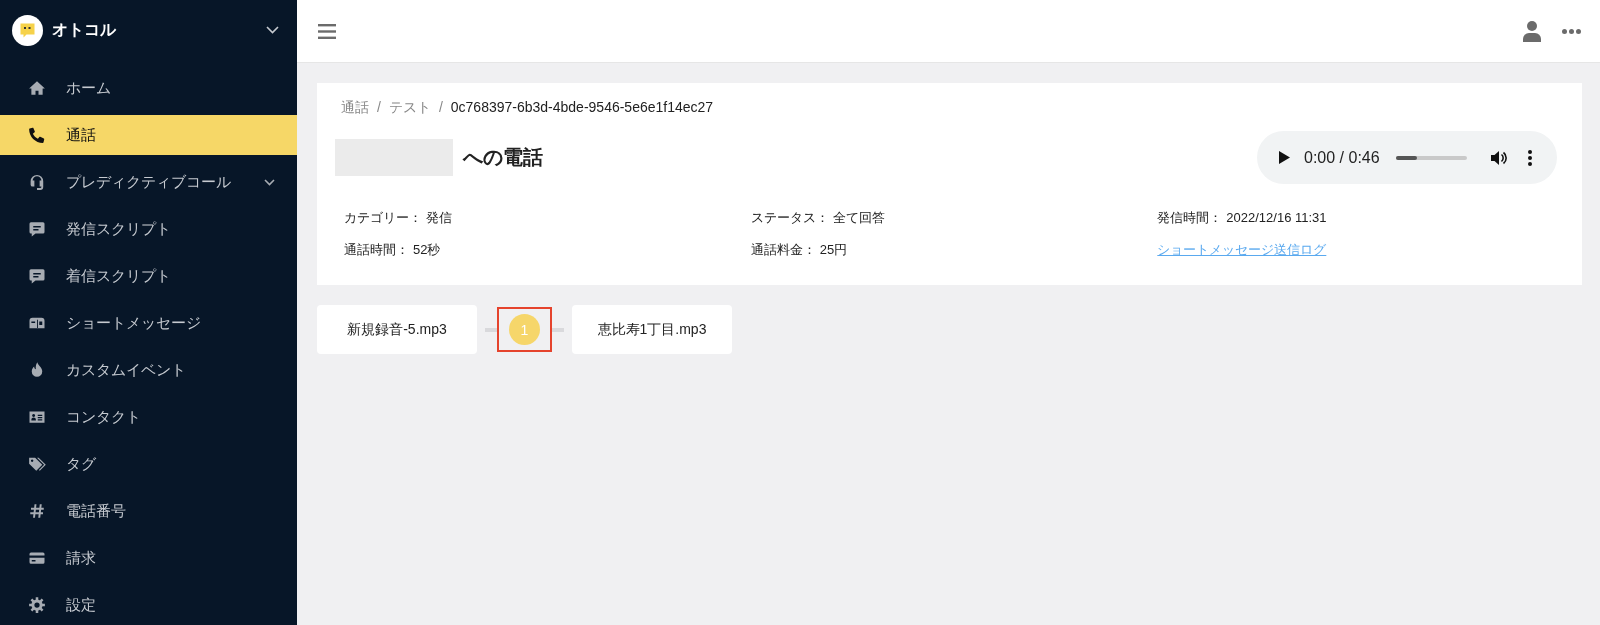  I want to click on sidebar-item: 発信スクリプト, so click(148, 229).